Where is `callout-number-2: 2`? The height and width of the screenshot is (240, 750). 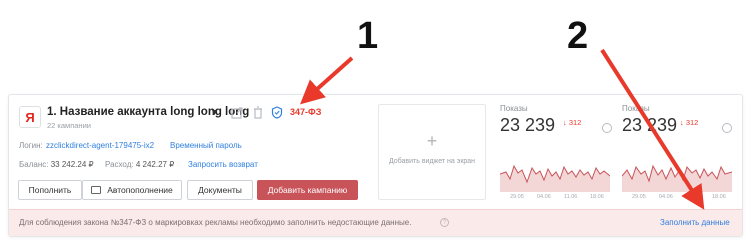
callout-number-2: 2 is located at coordinates (578, 36).